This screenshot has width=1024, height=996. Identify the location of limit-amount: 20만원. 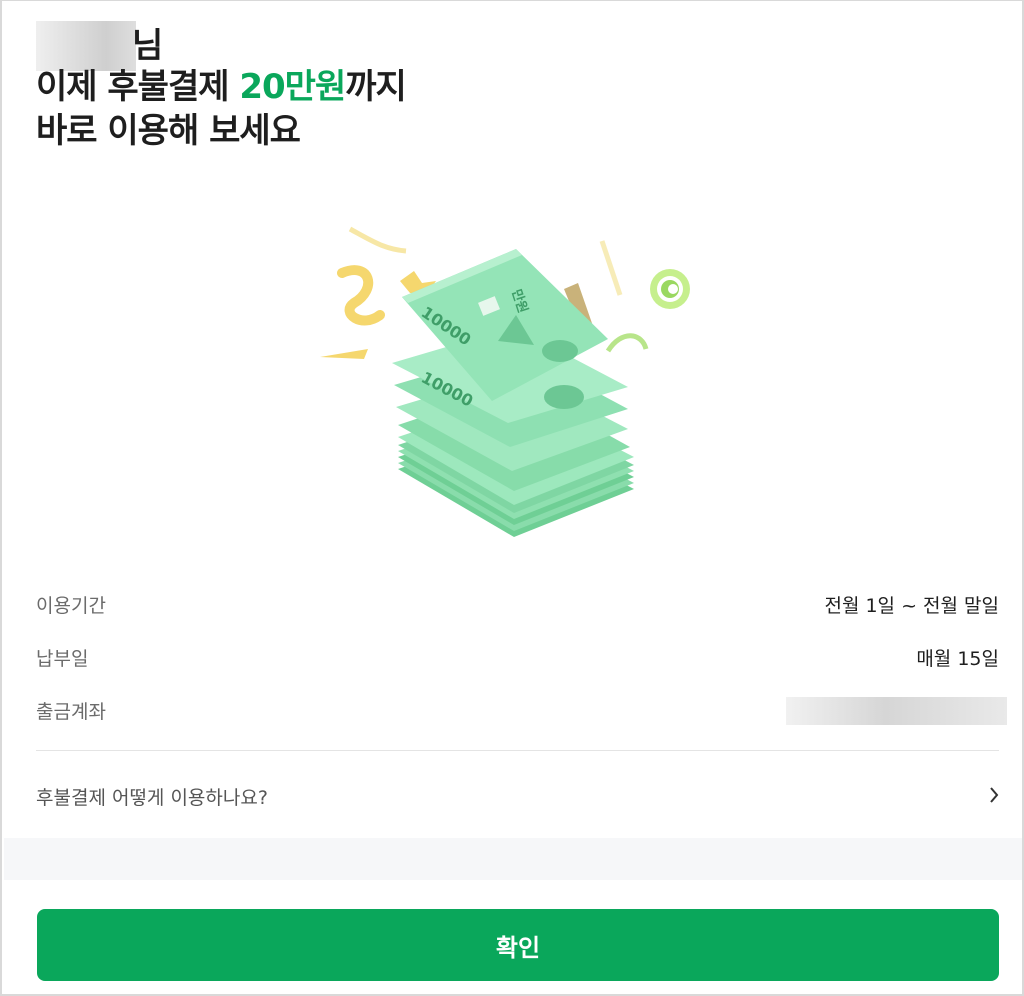
(292, 87).